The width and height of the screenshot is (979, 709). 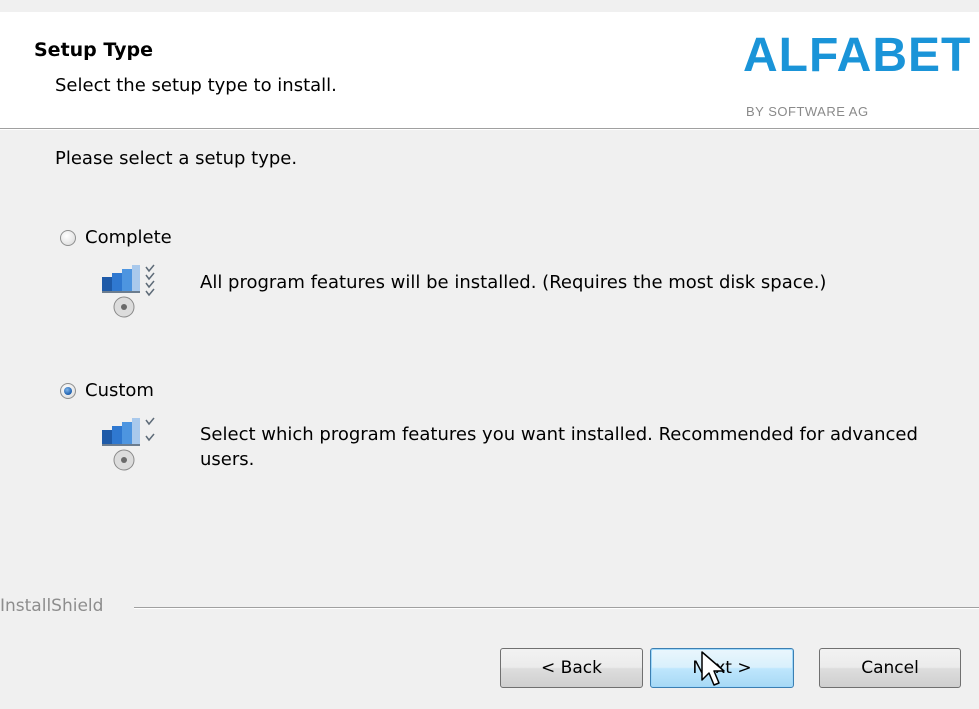 What do you see at coordinates (890, 668) in the screenshot?
I see `cancel-button: Cancel` at bounding box center [890, 668].